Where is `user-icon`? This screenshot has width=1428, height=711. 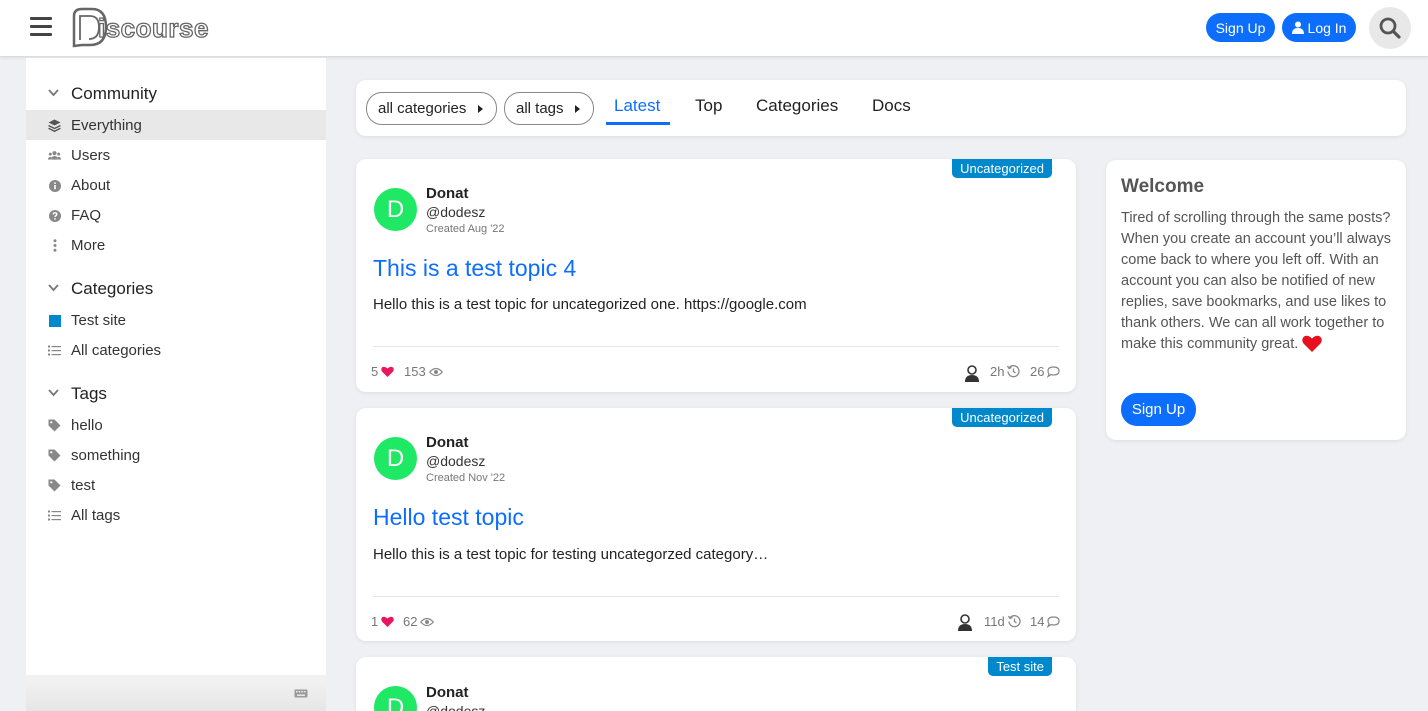
user-icon is located at coordinates (1297, 27).